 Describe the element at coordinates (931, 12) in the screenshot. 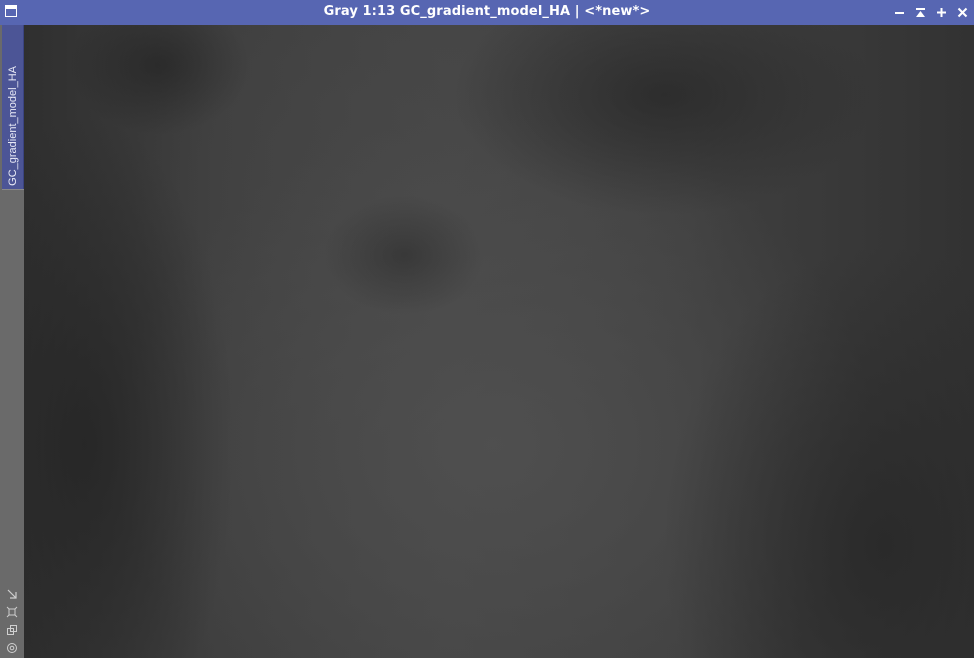

I see `window-controls` at that location.